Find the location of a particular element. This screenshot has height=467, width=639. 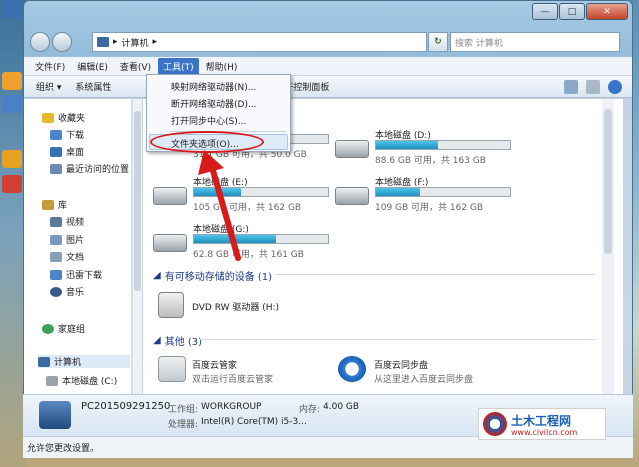

sidebar-label: 本地磁盘 (C:) is located at coordinates (90, 382).